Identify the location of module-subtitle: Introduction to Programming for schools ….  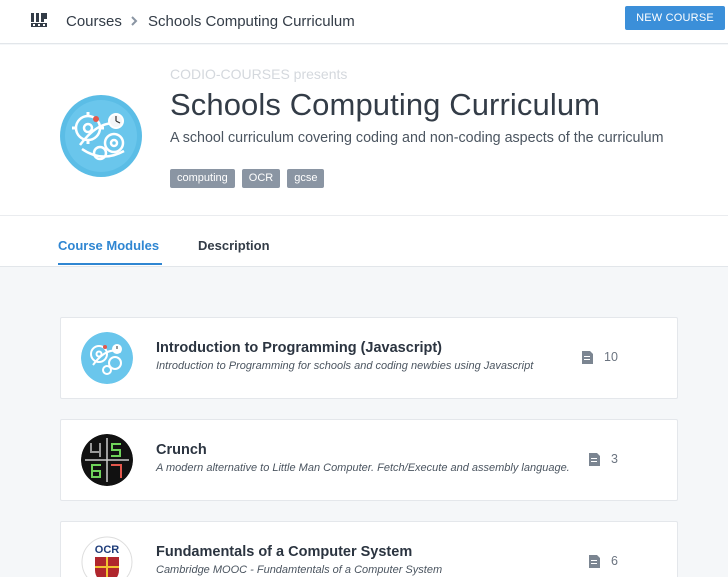
(345, 366).